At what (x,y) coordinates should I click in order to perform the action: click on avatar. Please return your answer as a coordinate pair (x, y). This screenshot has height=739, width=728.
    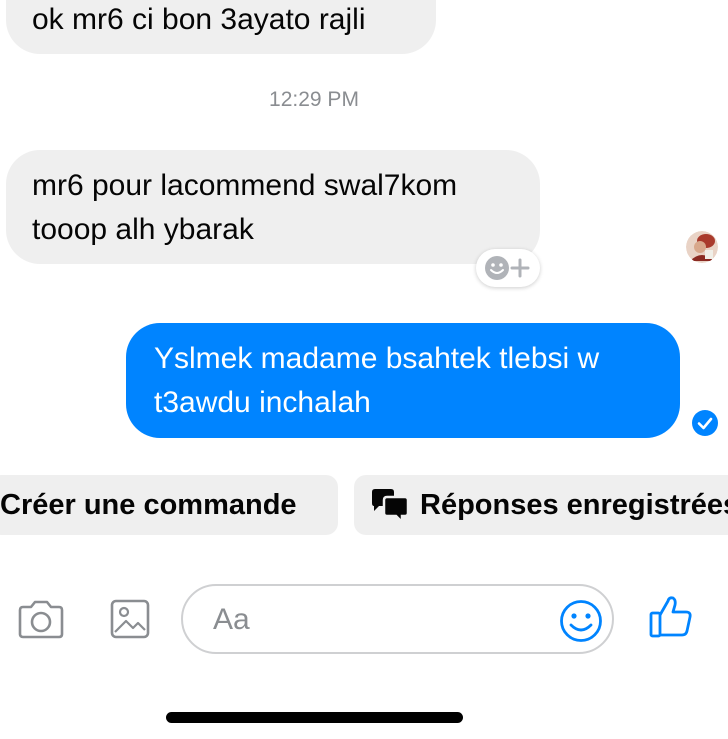
    Looking at the image, I should click on (702, 247).